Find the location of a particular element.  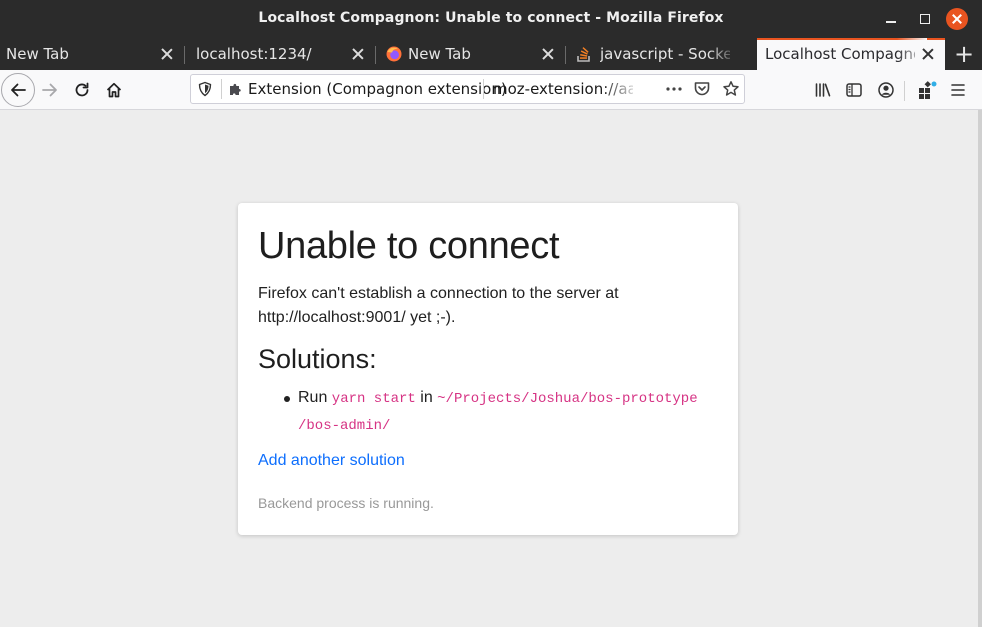

home-icon is located at coordinates (114, 90).